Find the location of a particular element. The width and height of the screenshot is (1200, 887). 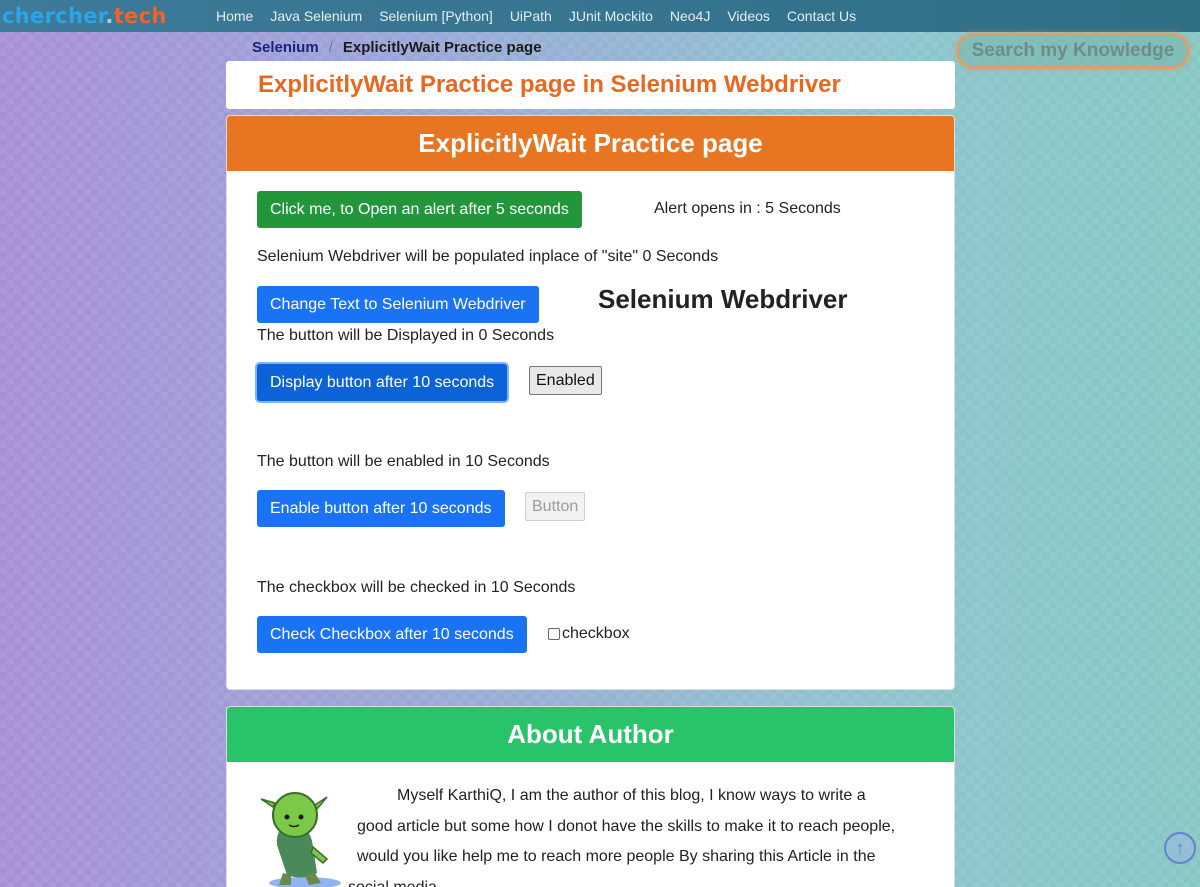

nav-item-videos: Videos is located at coordinates (748, 16).